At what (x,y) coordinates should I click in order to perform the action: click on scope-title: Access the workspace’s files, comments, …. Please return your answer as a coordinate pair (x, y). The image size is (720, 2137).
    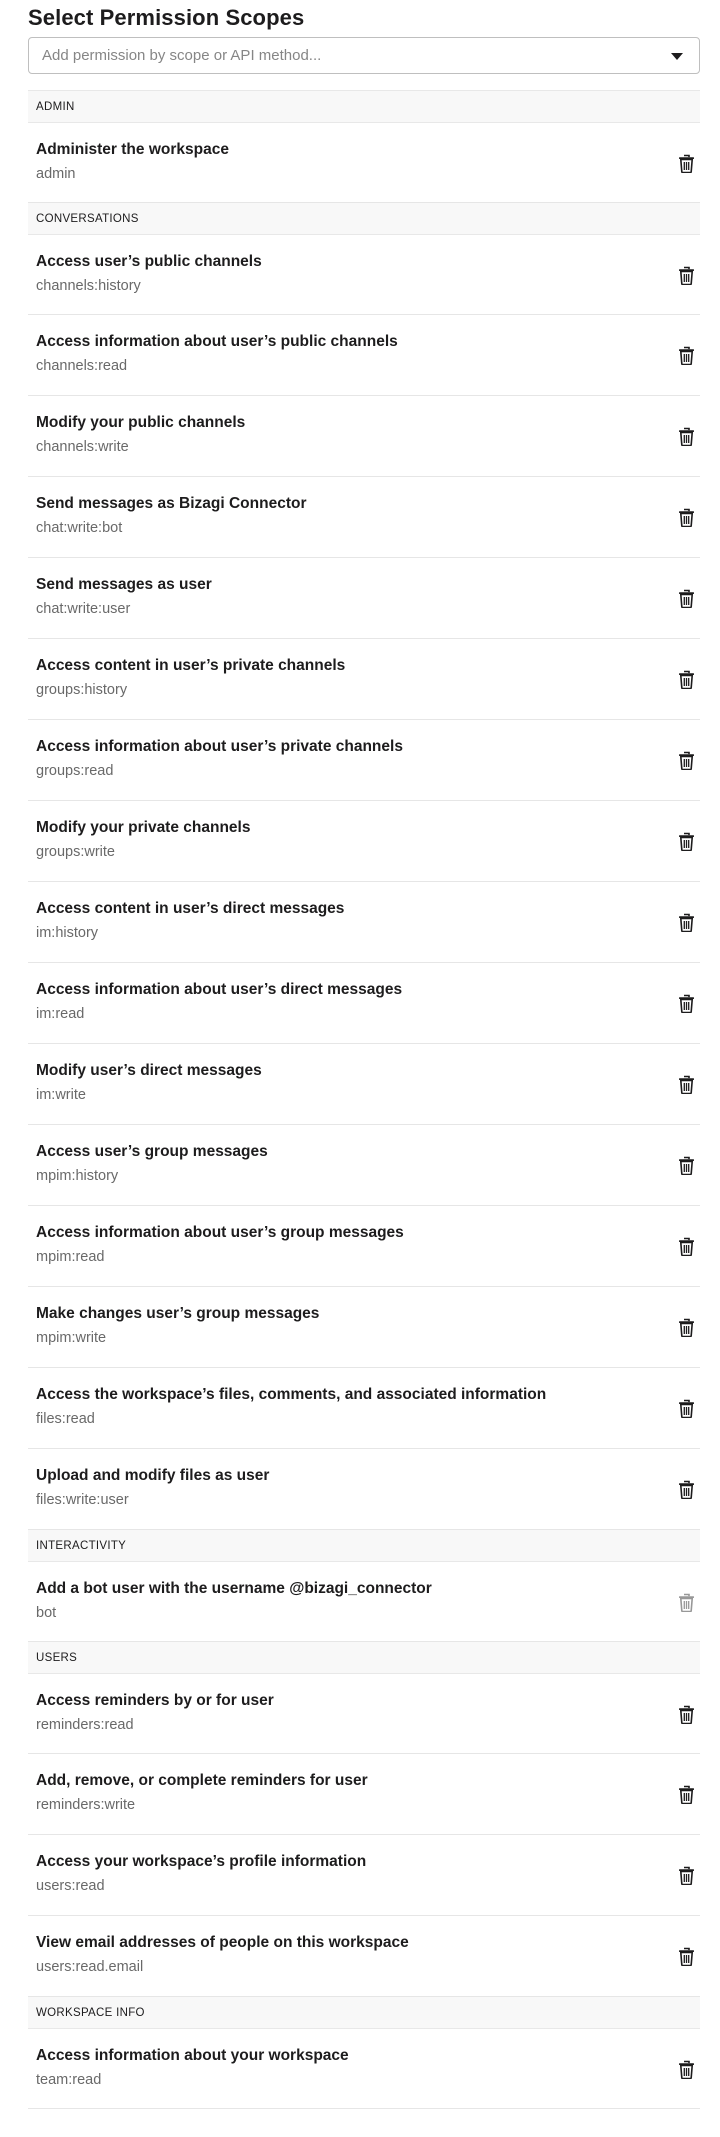
    Looking at the image, I should click on (291, 1394).